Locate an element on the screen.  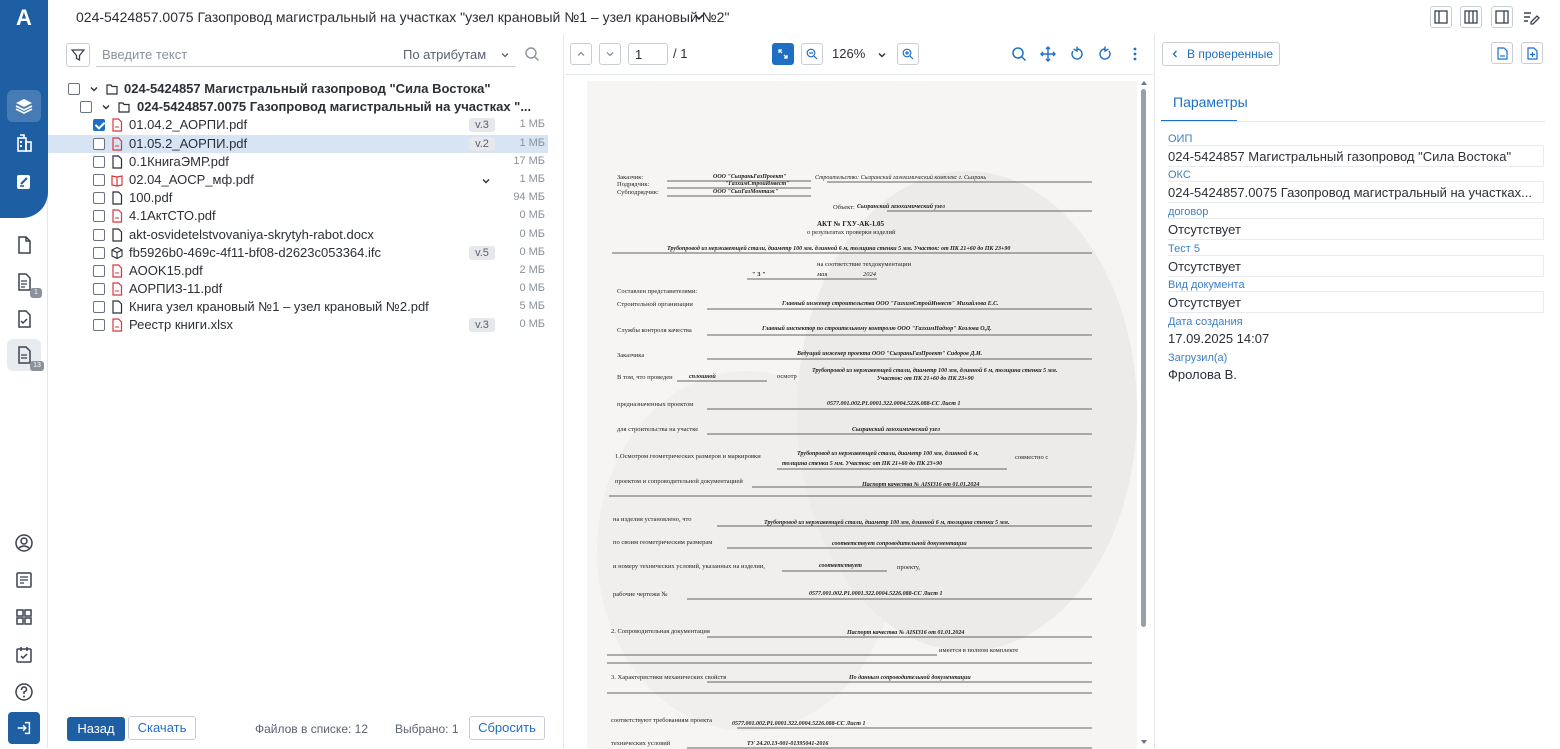
list-document-icon is located at coordinates (24, 580).